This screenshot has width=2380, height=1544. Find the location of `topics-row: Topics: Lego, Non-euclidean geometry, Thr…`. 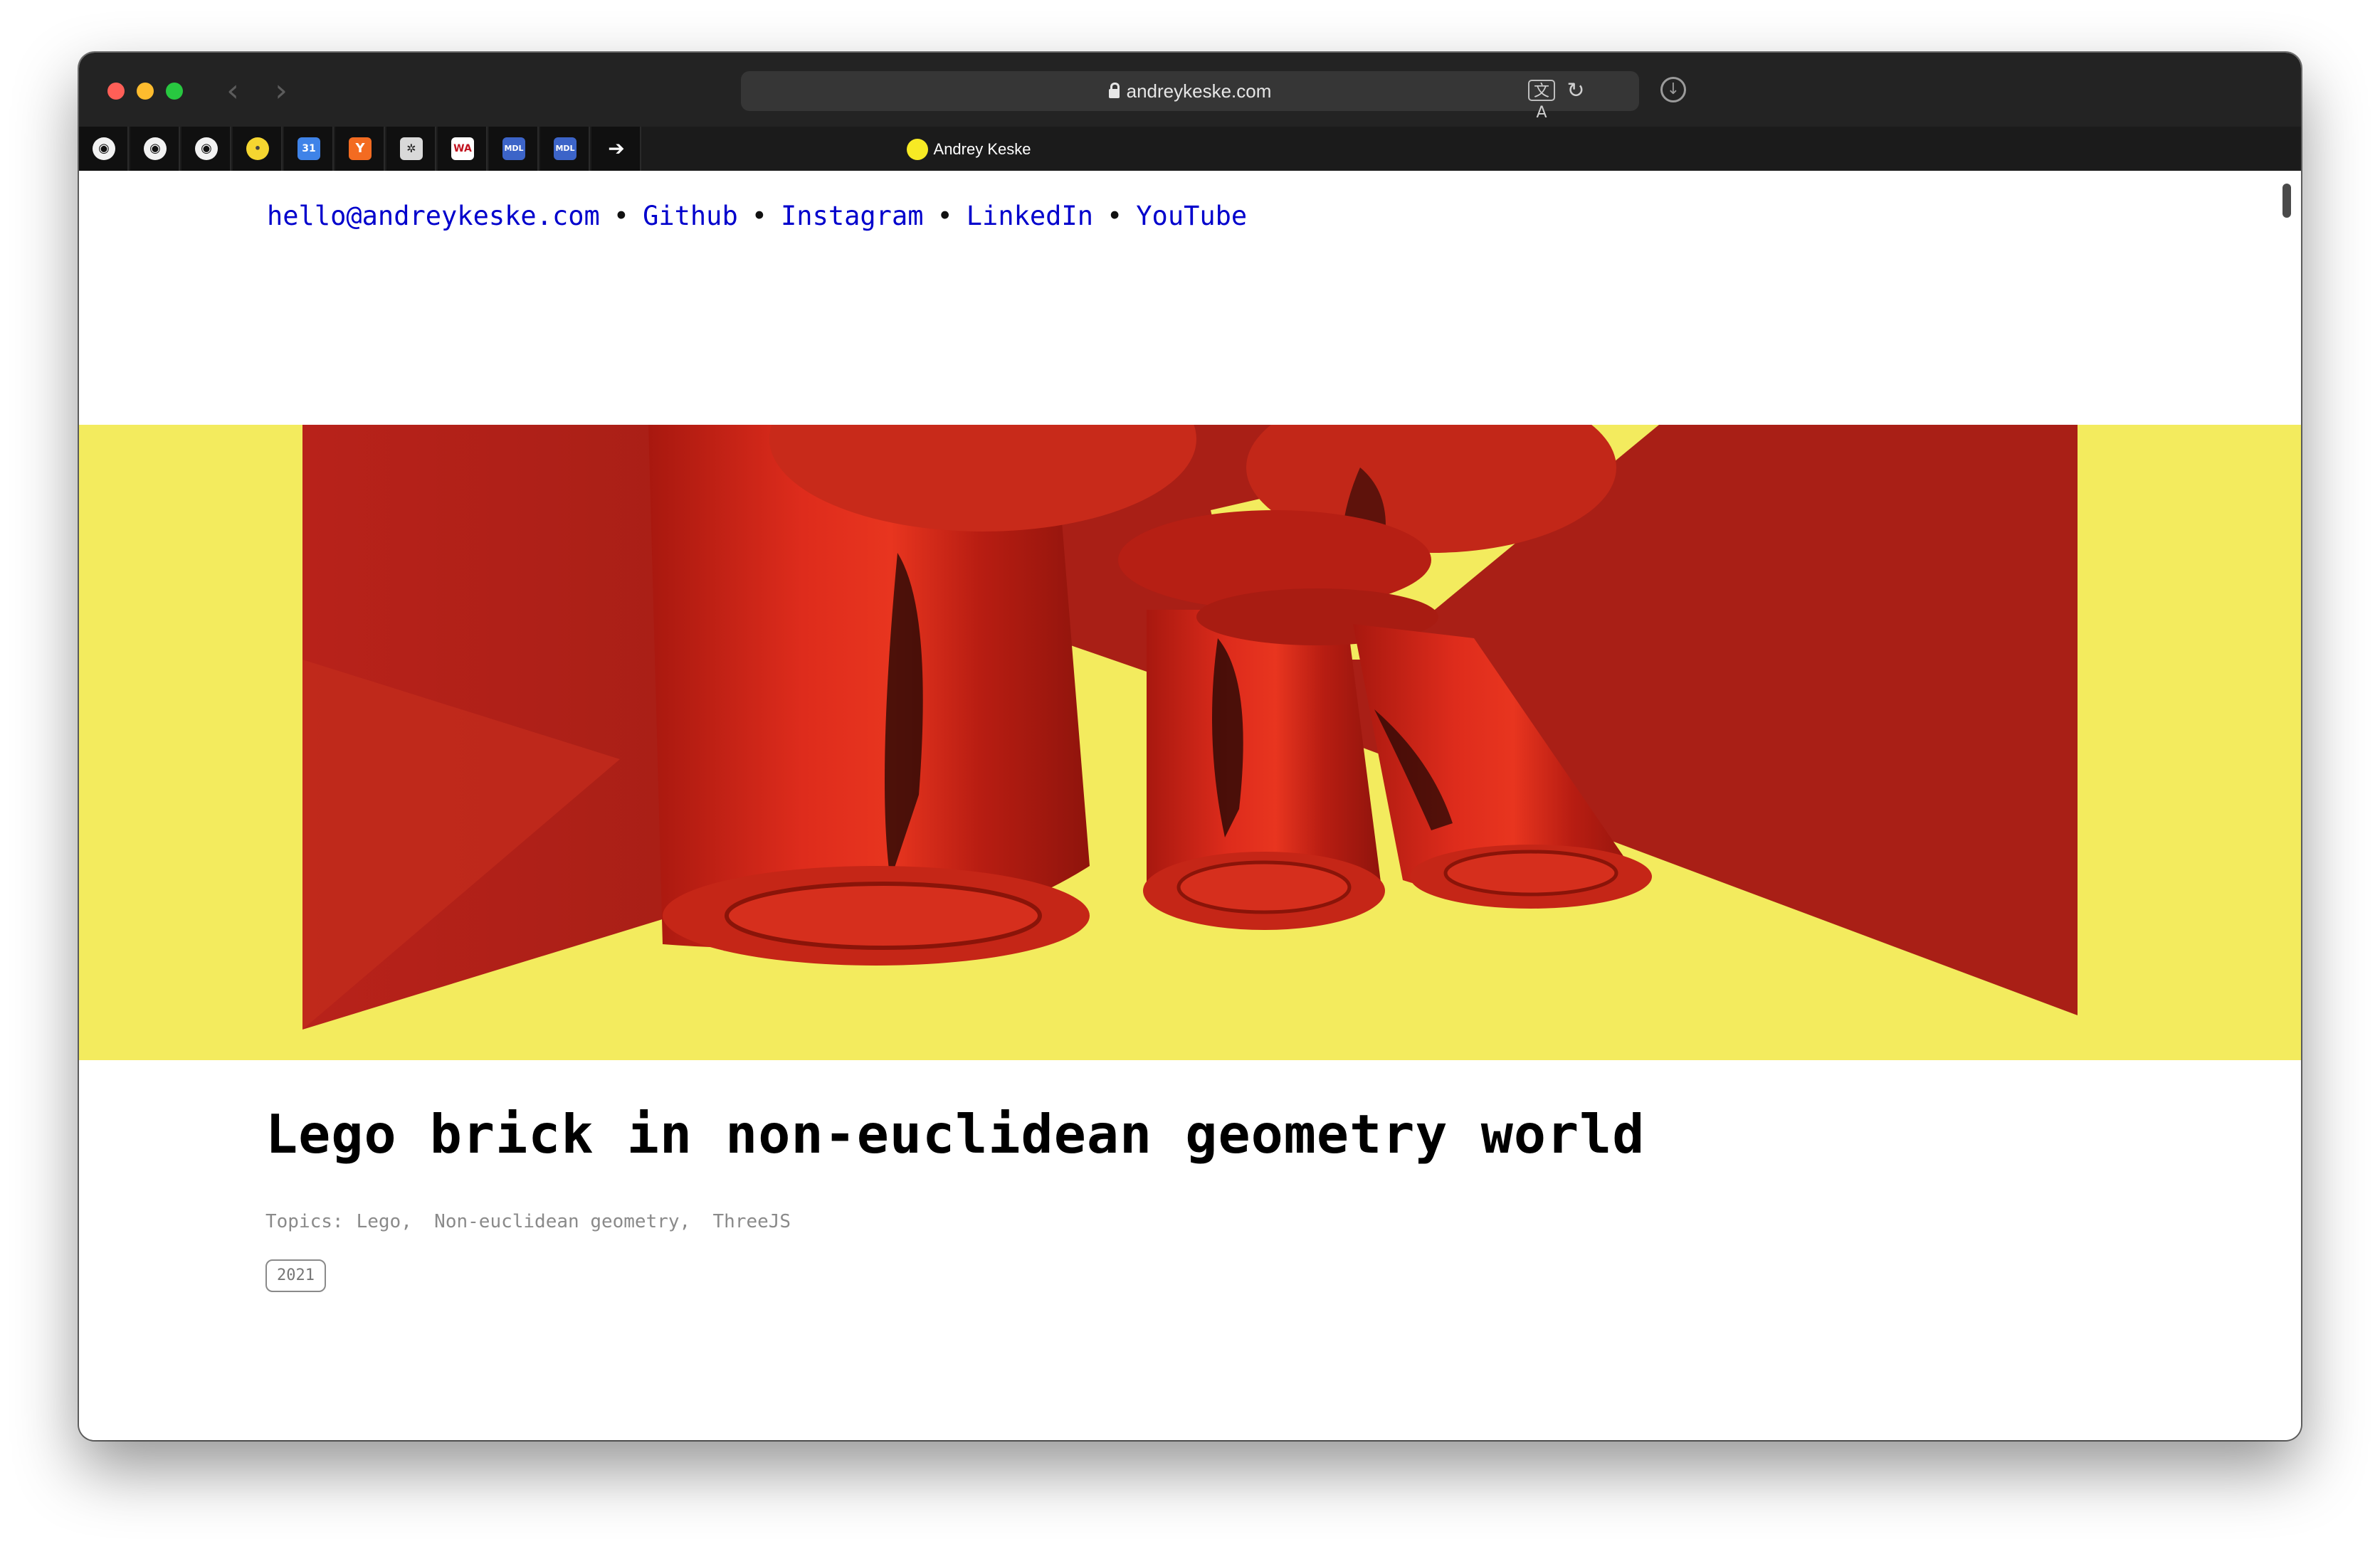

topics-row: Topics: Lego, Non-euclidean geometry, Thr… is located at coordinates (528, 1221).